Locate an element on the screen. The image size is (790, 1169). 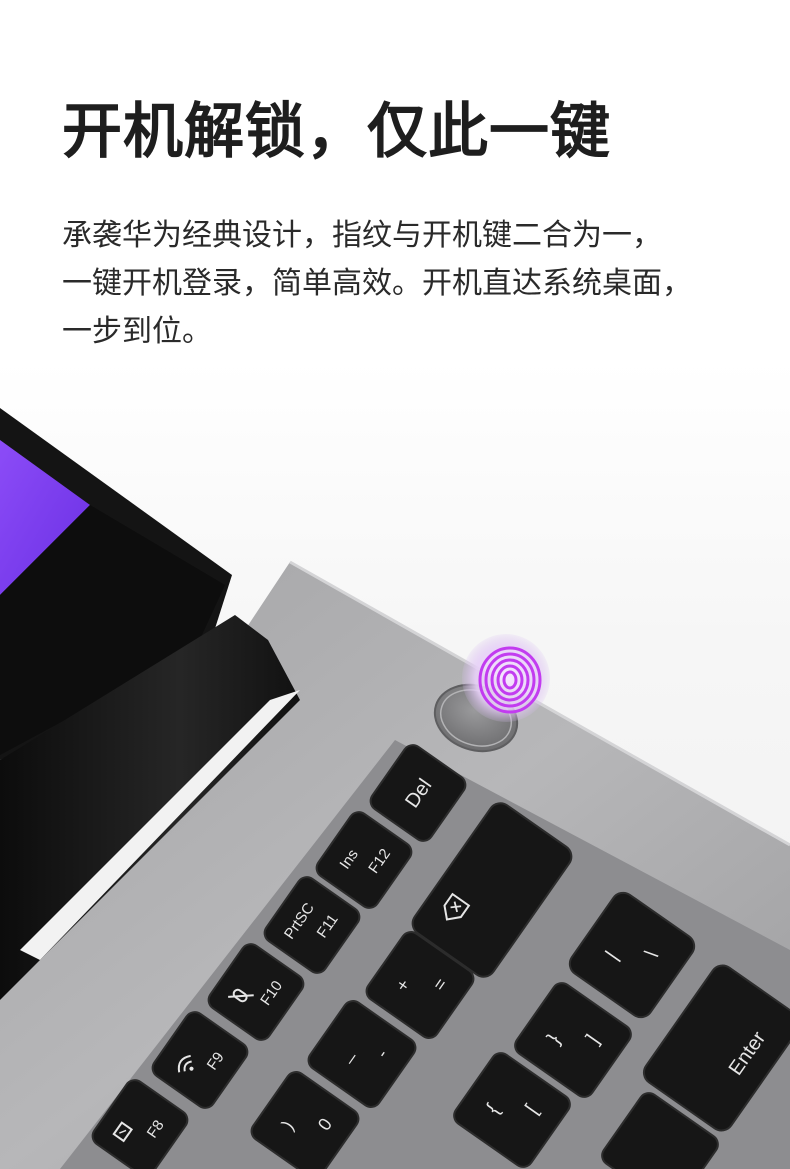
description-line-2: 一键开机登录，简单高效。开机直达系统桌面， is located at coordinates (377, 283).